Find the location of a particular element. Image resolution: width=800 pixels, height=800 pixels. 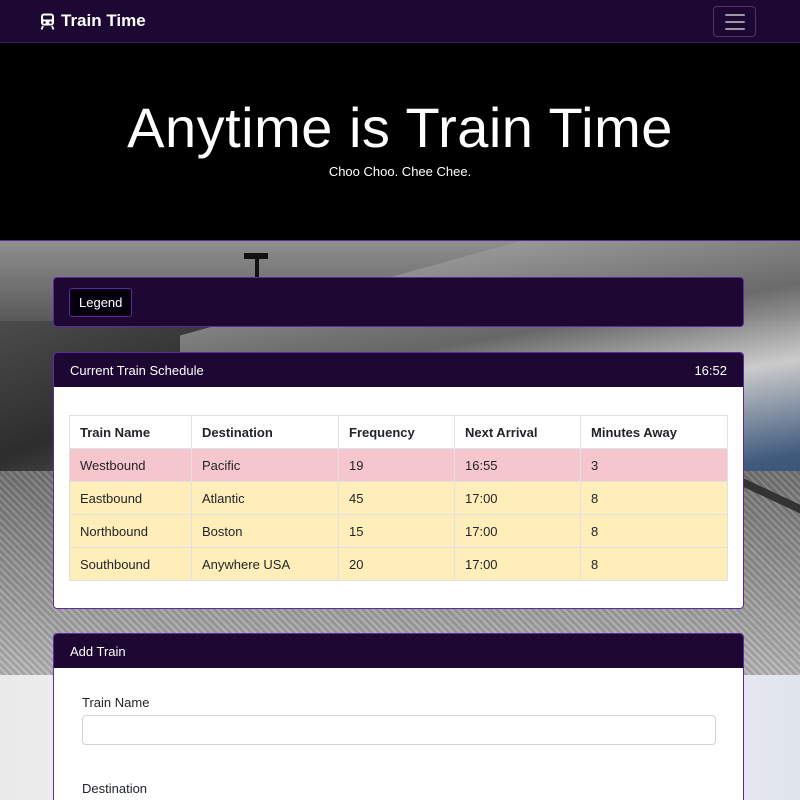

cell-frequency: 45 is located at coordinates (396, 498).